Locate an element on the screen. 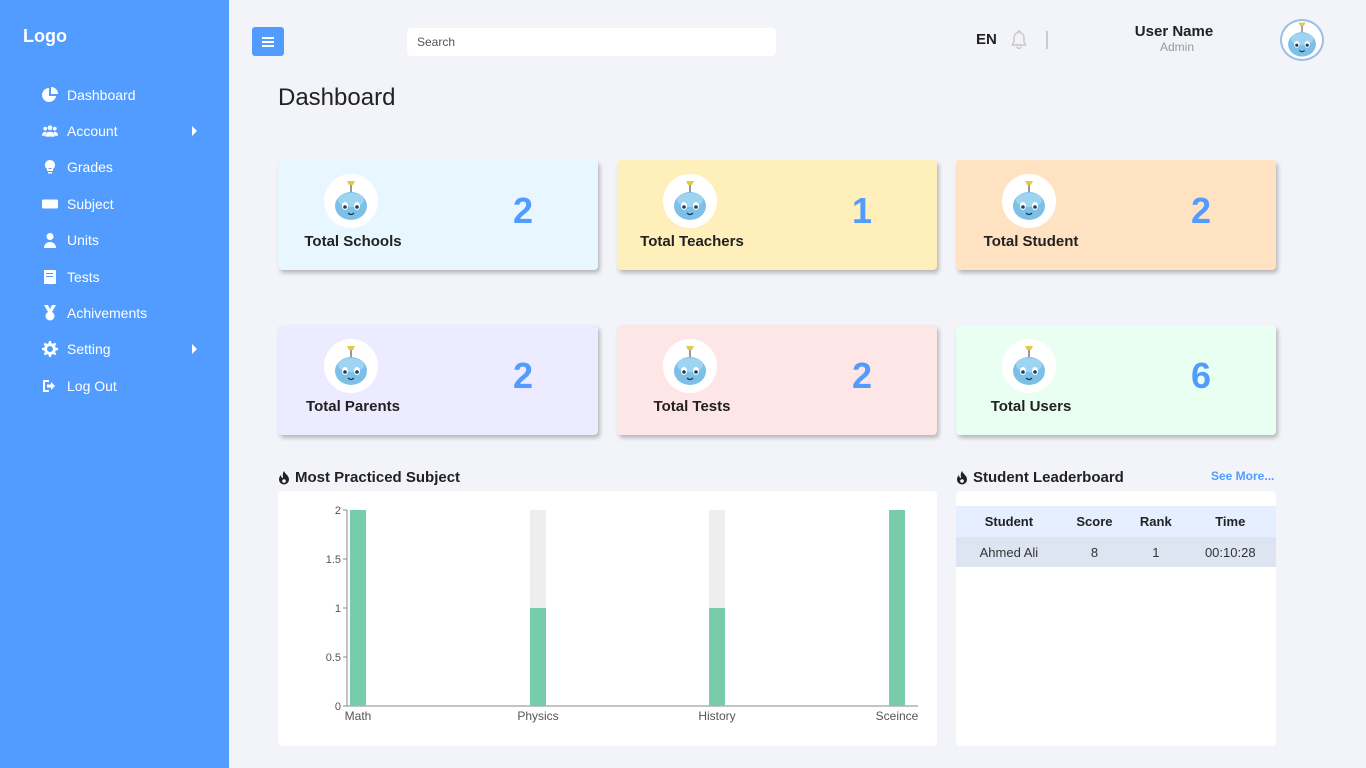 The width and height of the screenshot is (1366, 768). sidebar-item-units: Units is located at coordinates (121, 240).